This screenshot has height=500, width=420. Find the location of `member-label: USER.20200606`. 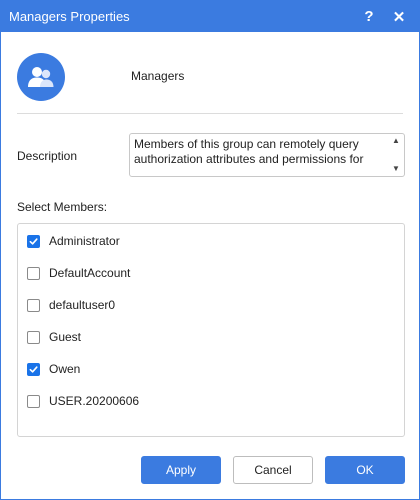

member-label: USER.20200606 is located at coordinates (94, 401).